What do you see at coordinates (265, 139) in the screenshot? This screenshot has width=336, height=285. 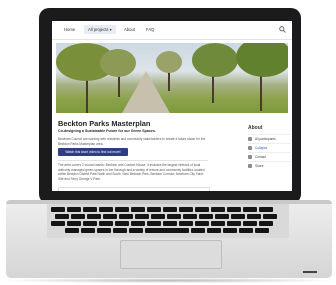 I see `sidebar-item-label: Ali participants` at bounding box center [265, 139].